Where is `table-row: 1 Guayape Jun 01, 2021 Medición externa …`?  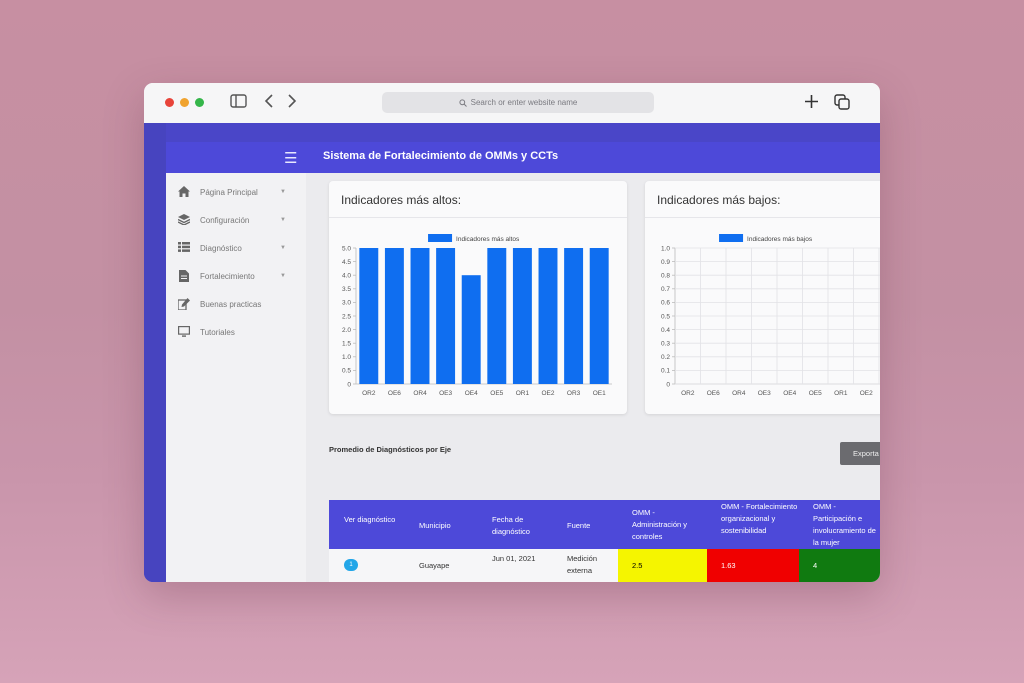 table-row: 1 Guayape Jun 01, 2021 Medición externa … is located at coordinates (604, 565).